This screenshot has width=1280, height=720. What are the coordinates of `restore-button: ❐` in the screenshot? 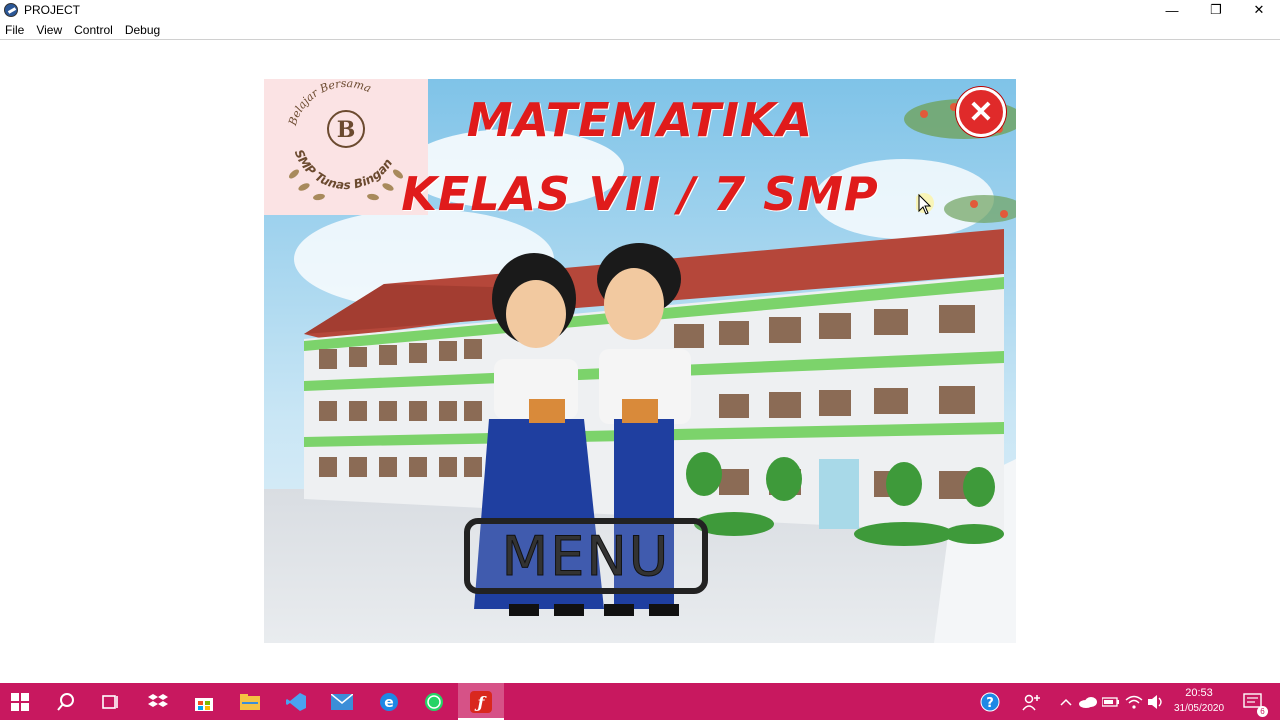 It's located at (1216, 10).